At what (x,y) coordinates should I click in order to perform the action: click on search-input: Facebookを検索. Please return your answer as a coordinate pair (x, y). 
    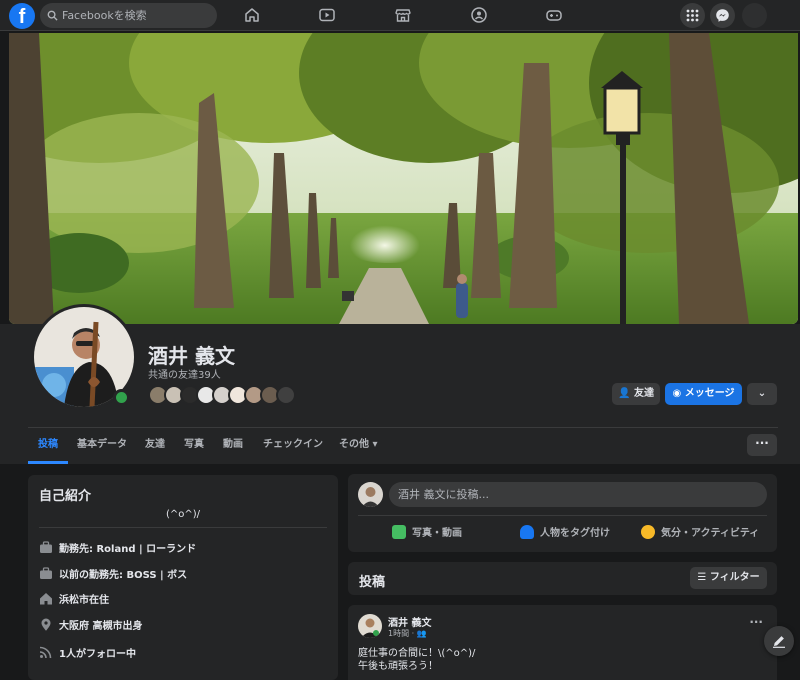
    Looking at the image, I should click on (128, 15).